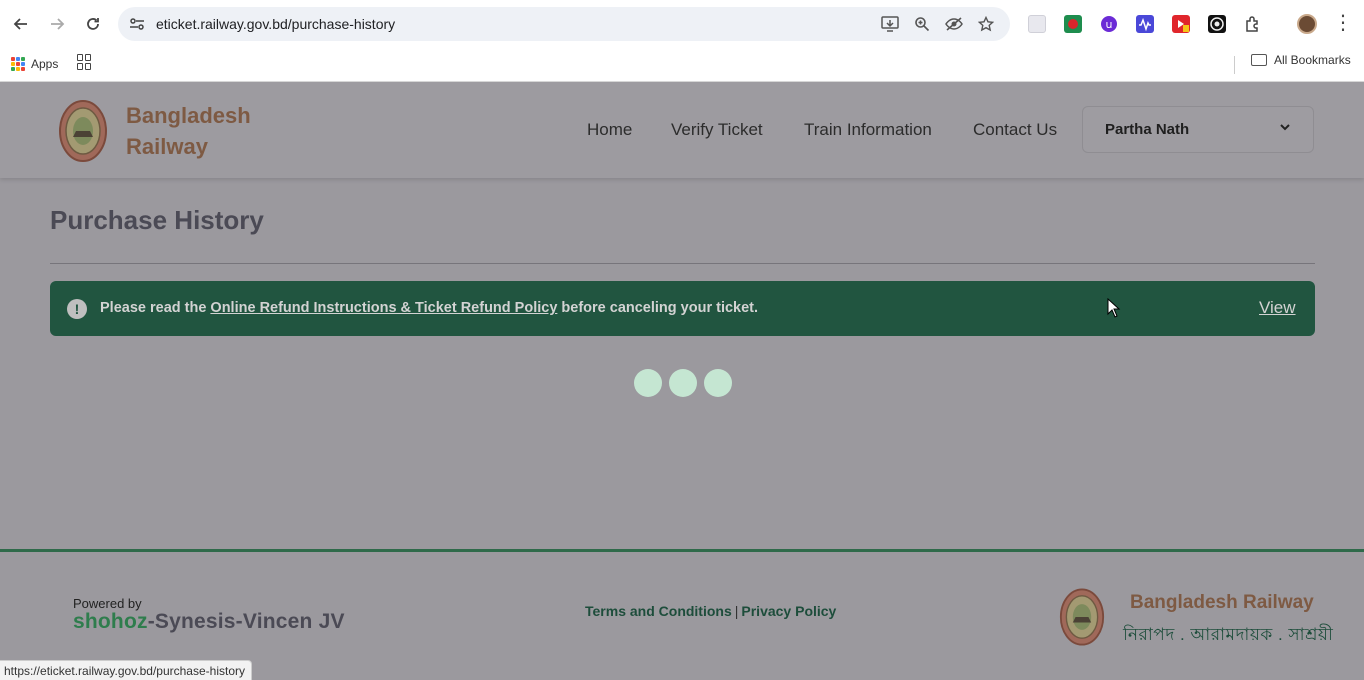  I want to click on bookmarks-divider, so click(1234, 65).